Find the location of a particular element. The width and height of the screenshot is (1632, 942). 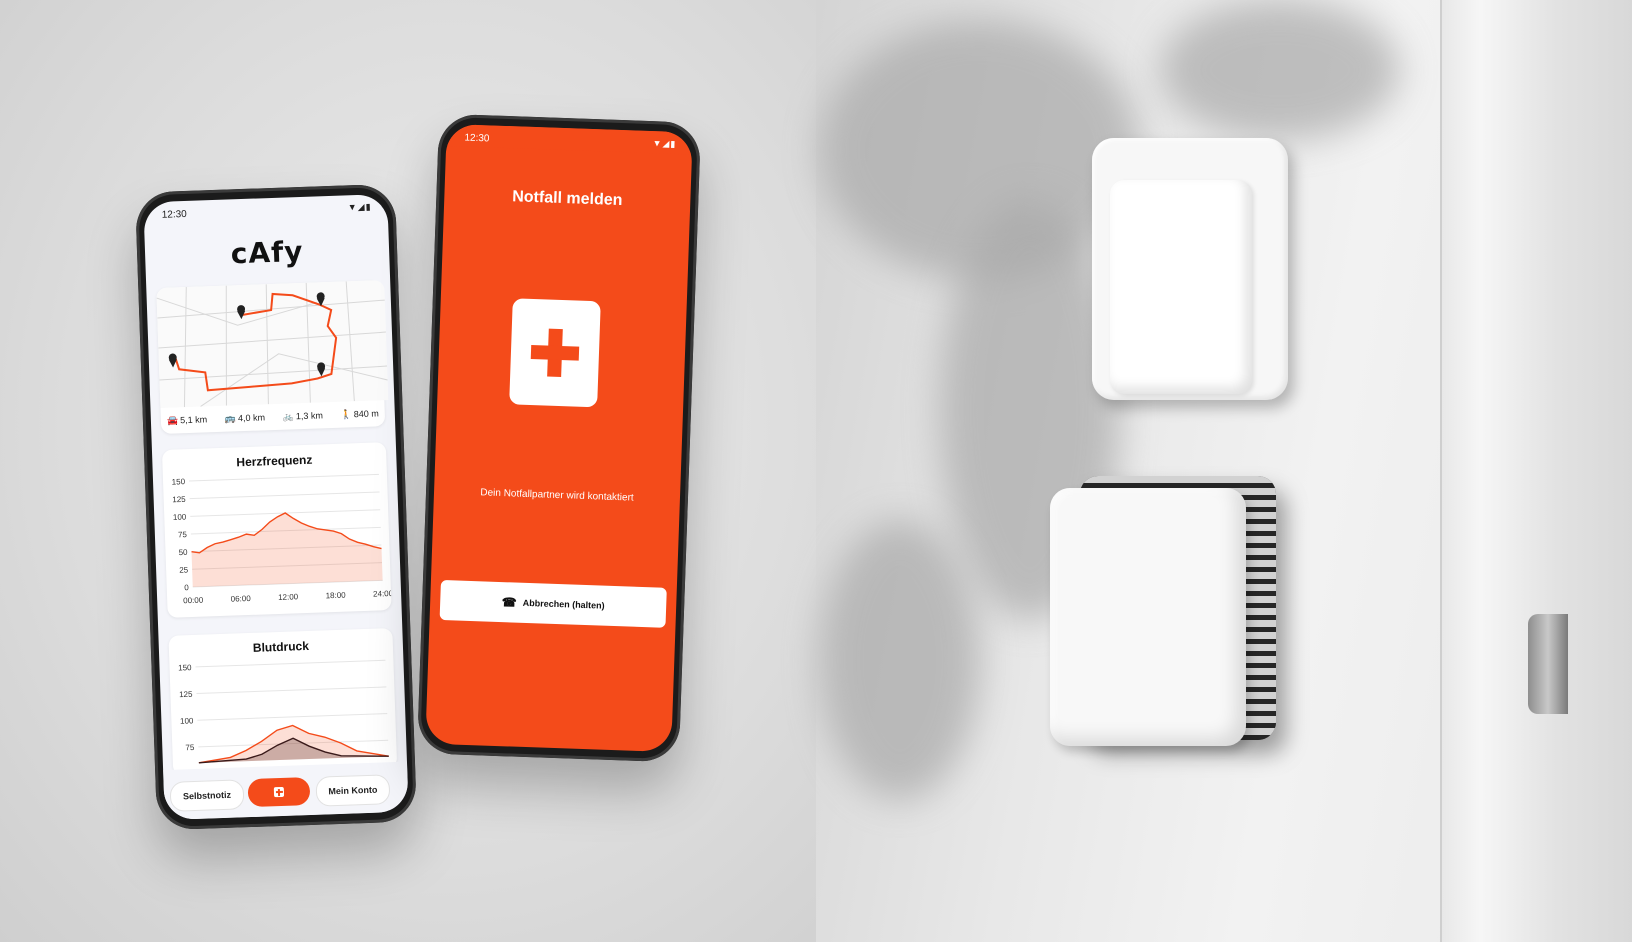

door-frame is located at coordinates (1536, 471).